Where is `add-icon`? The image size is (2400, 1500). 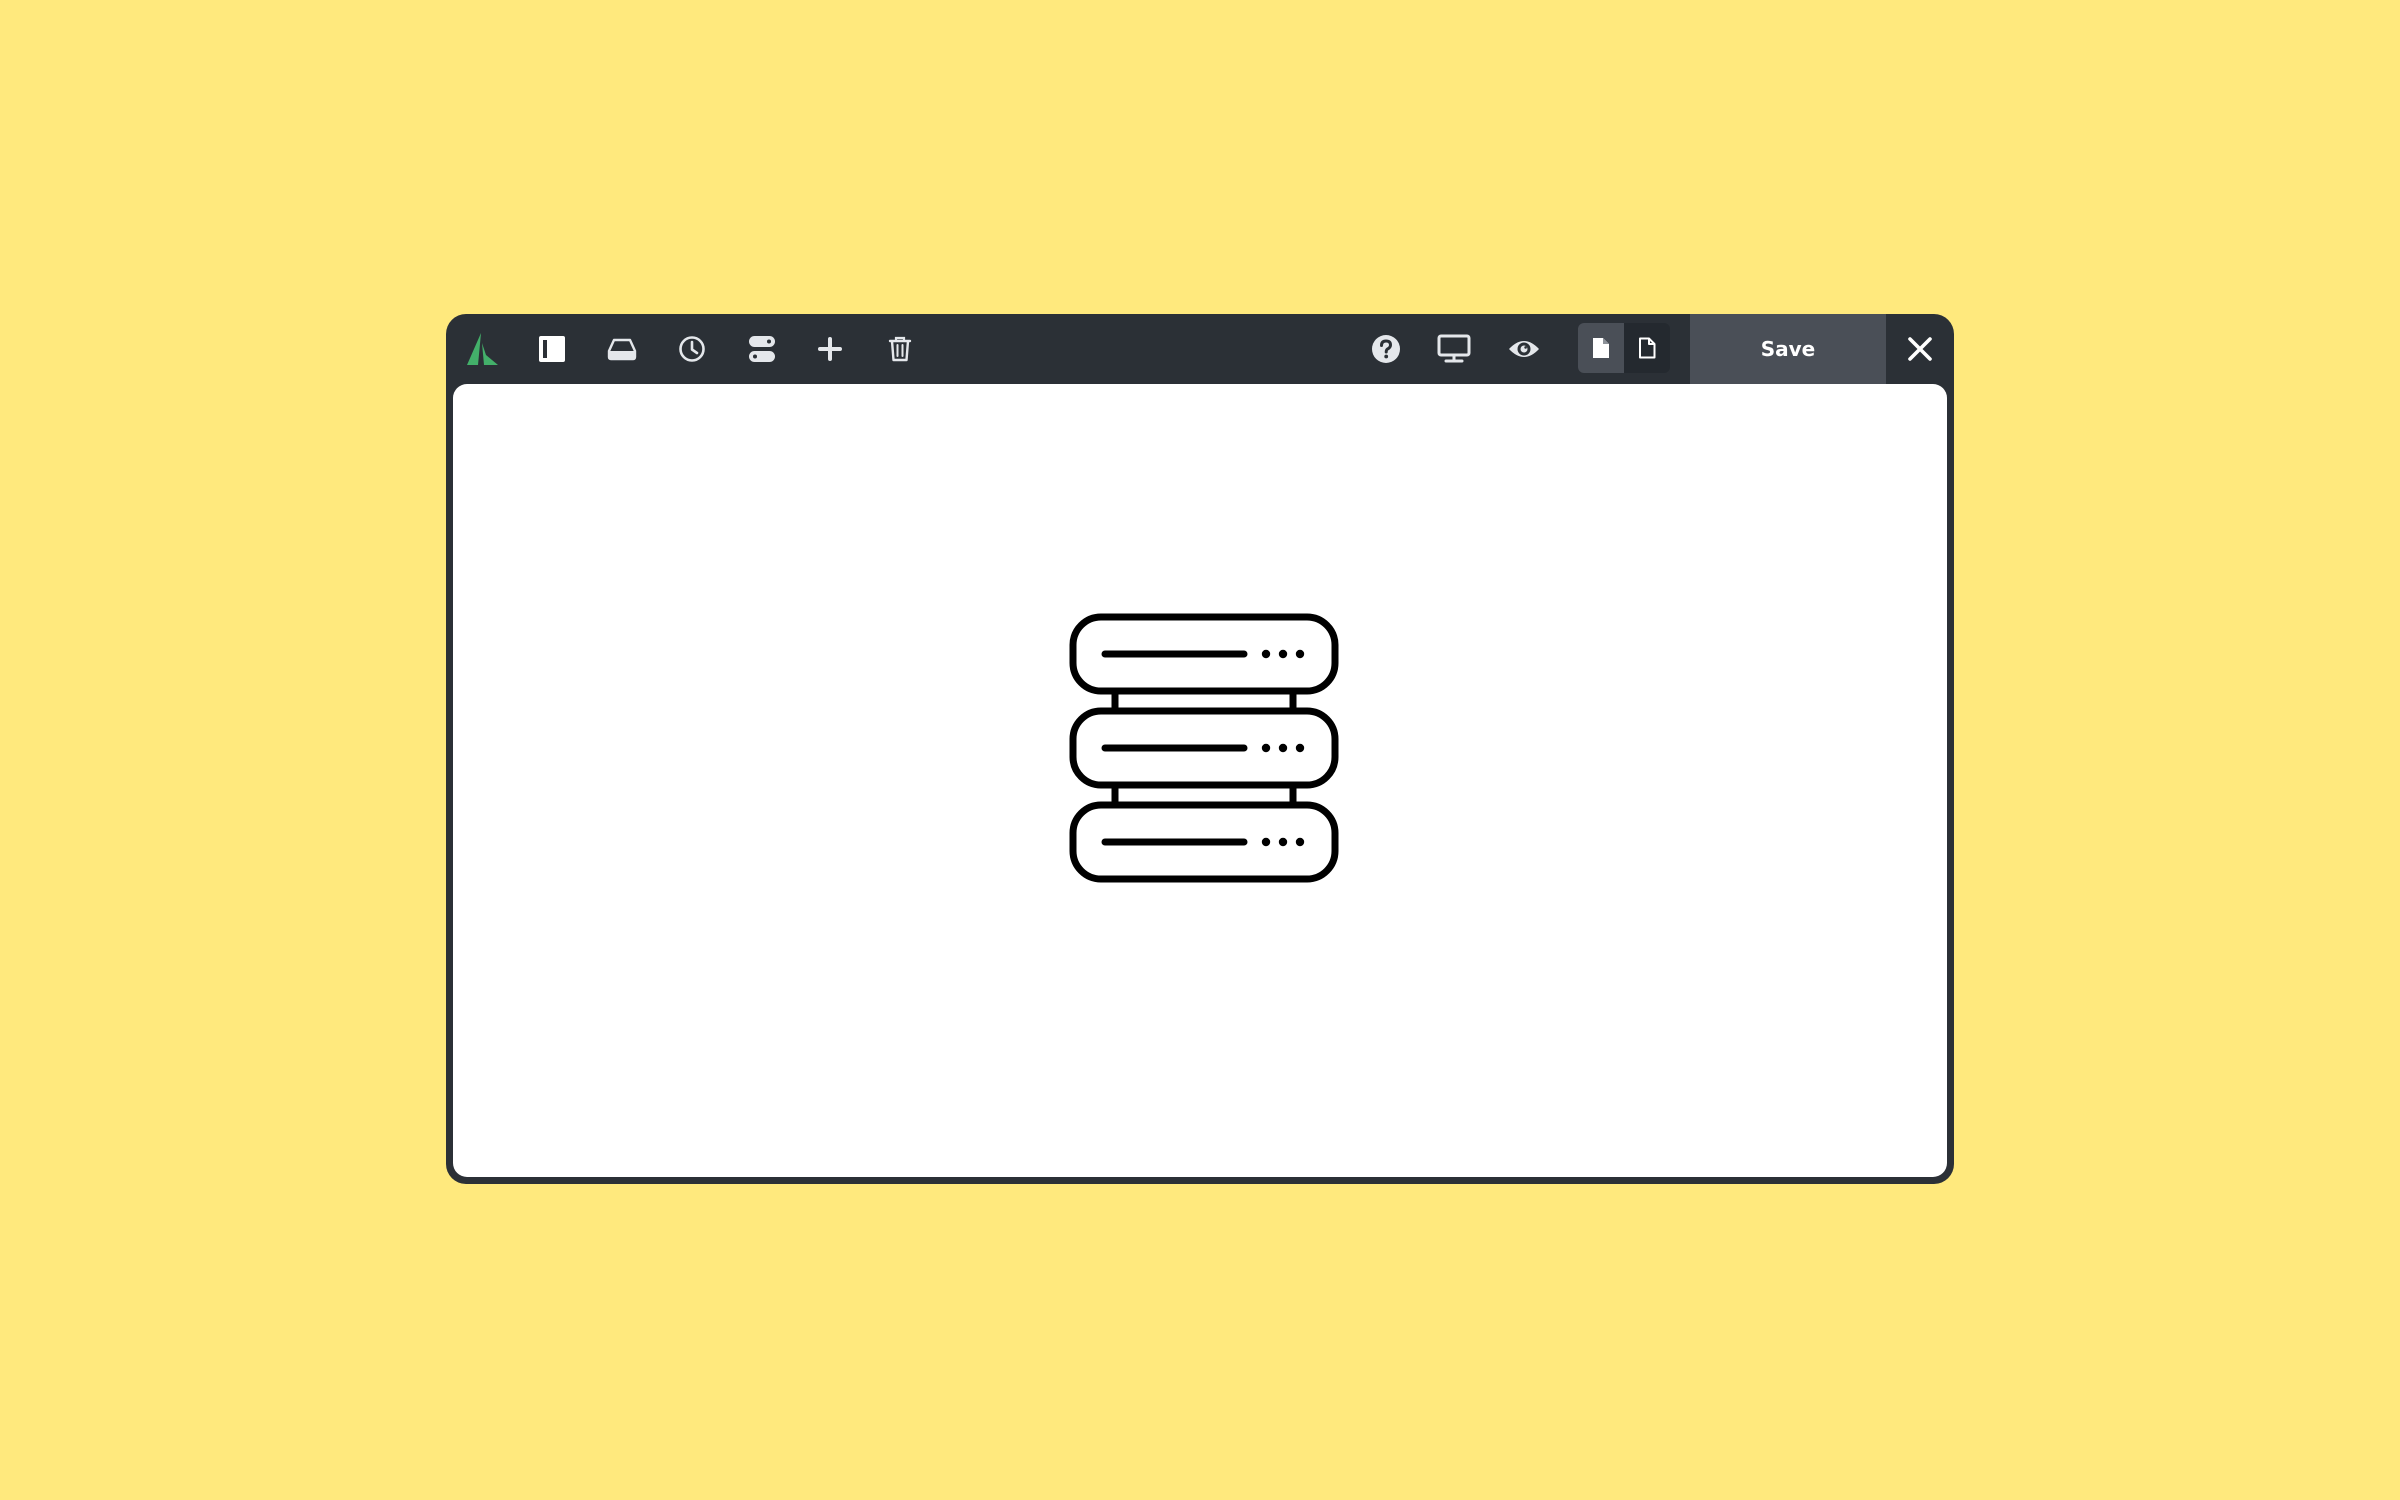
add-icon is located at coordinates (830, 349).